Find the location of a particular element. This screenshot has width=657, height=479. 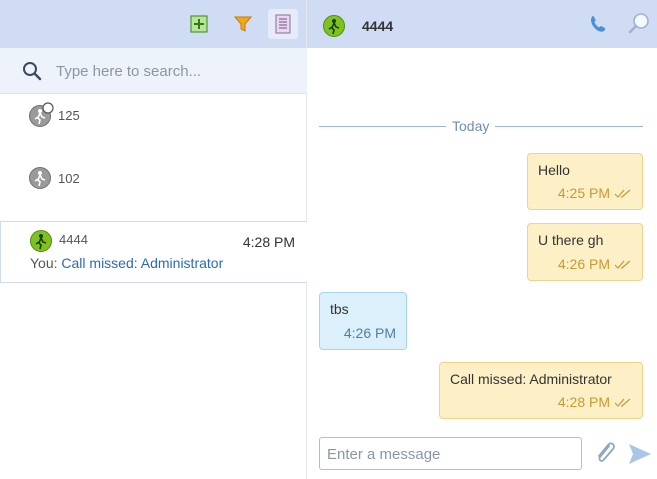

filter-button is located at coordinates (243, 24).